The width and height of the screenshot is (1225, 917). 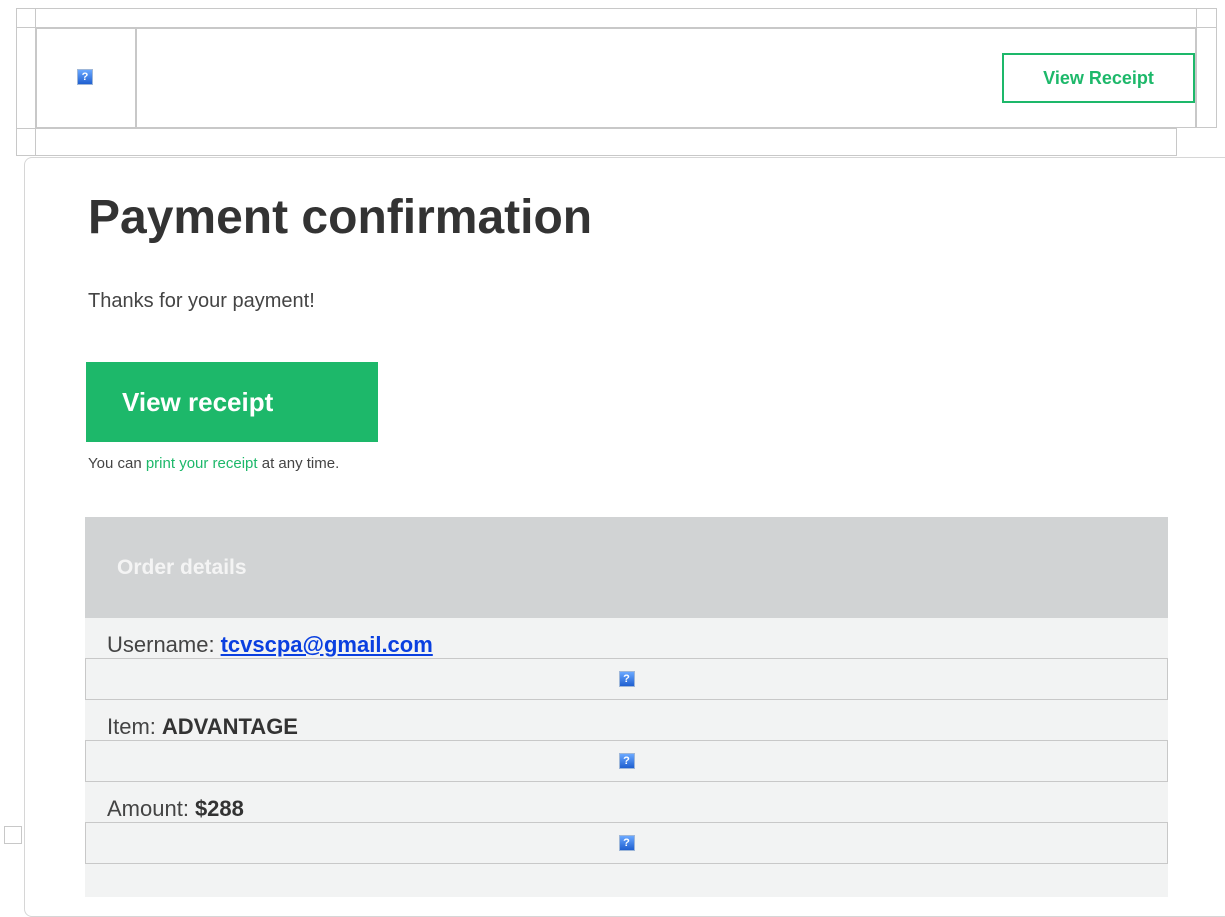 I want to click on thanks-message: Thanks for your payment!, so click(x=201, y=301).